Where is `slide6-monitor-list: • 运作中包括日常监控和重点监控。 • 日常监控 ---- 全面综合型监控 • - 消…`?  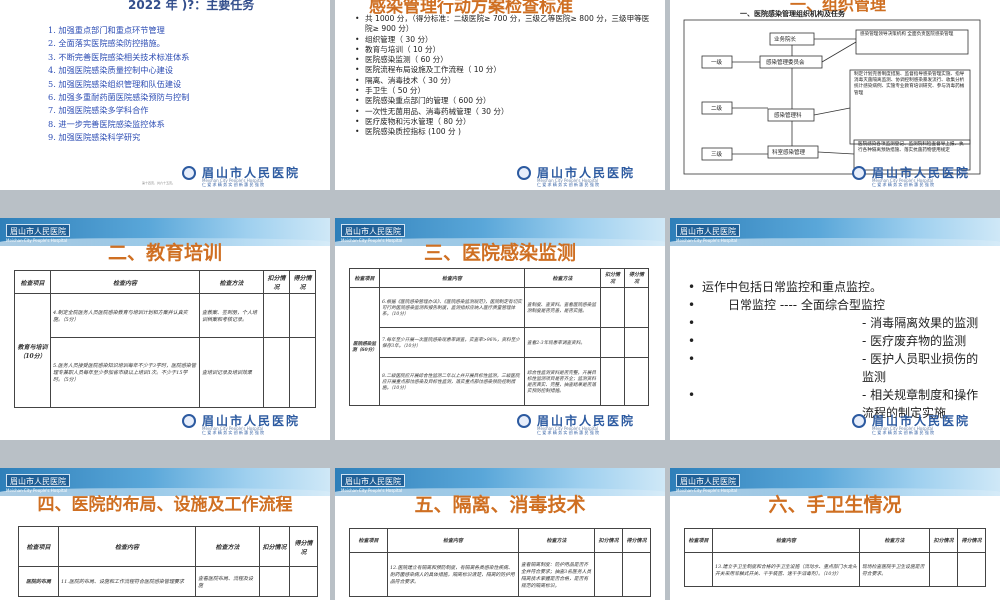 slide6-monitor-list: • 运作中包括日常监控和重点监控。 • 日常监控 ---- 全面综合型监控 • - 消… is located at coordinates (838, 350).